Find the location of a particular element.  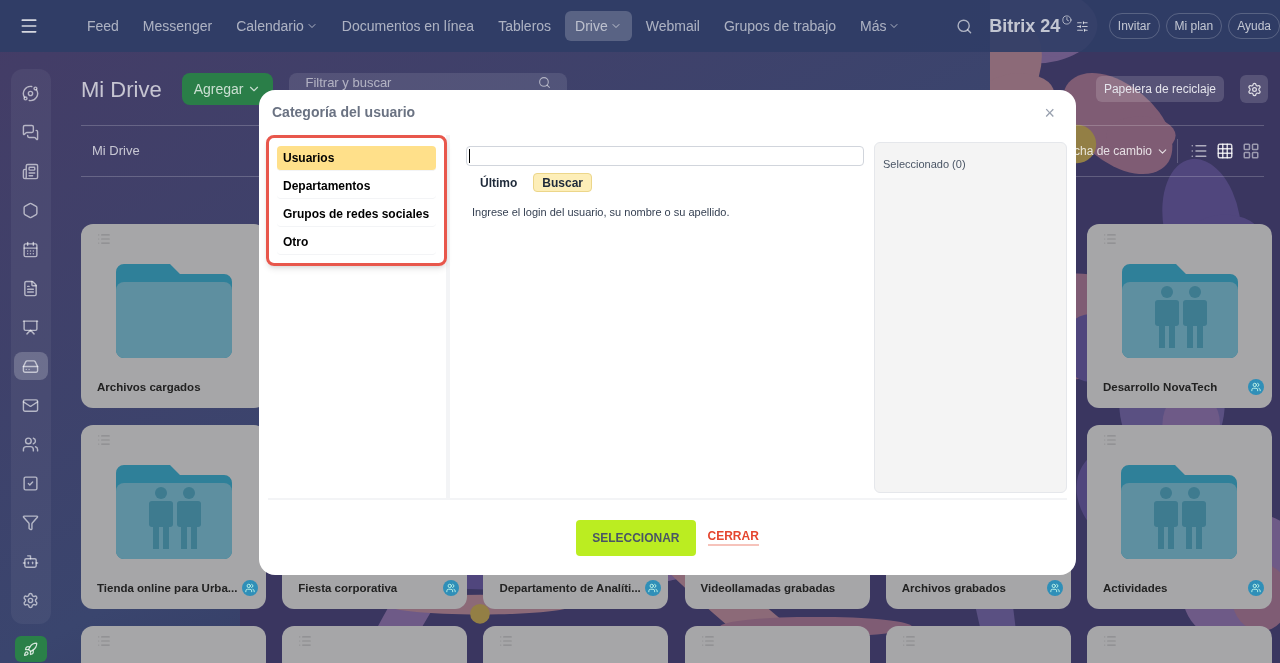

nav-tab: Grupos de trabajo is located at coordinates (780, 26).